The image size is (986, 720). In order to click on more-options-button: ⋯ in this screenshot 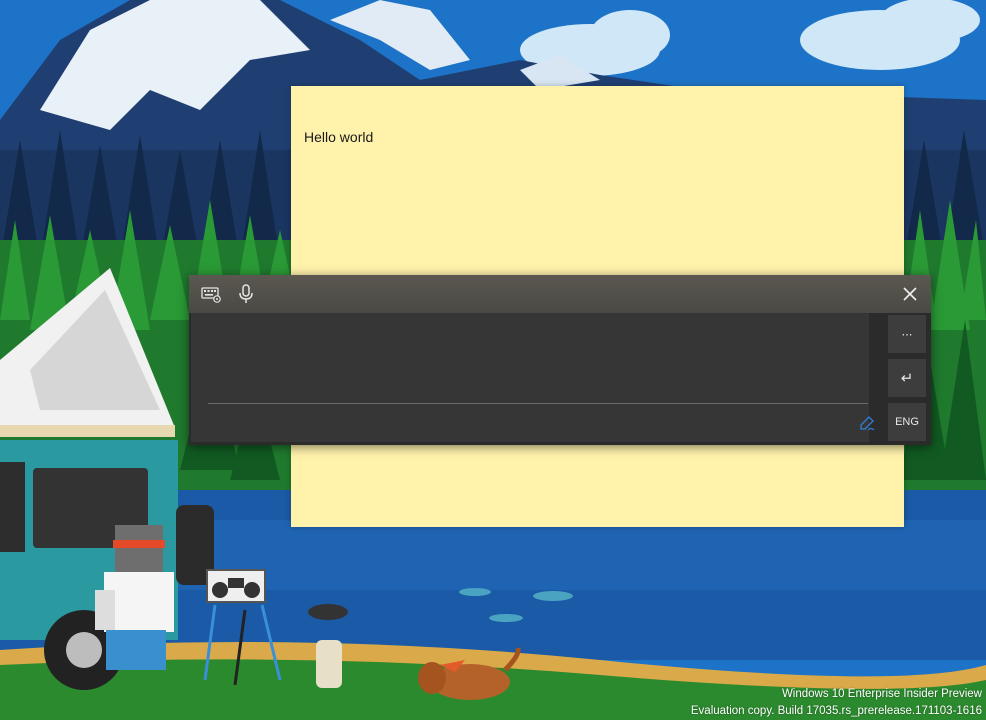, I will do `click(907, 334)`.